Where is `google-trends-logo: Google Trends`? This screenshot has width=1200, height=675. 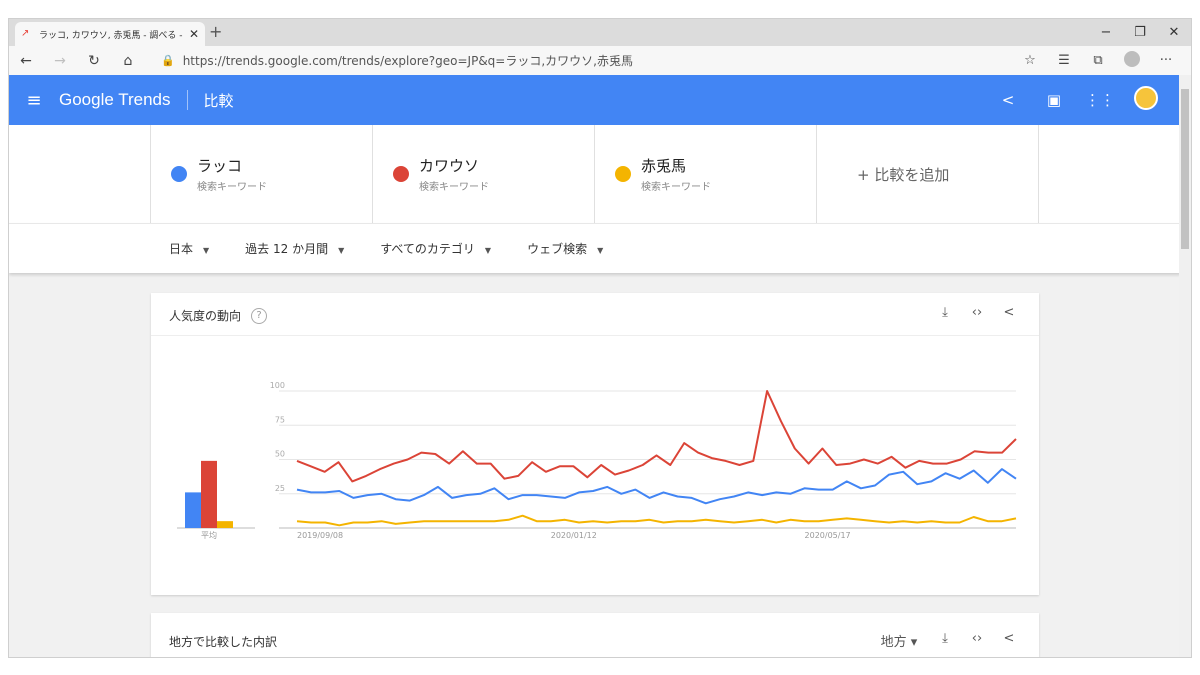 google-trends-logo: Google Trends is located at coordinates (123, 100).